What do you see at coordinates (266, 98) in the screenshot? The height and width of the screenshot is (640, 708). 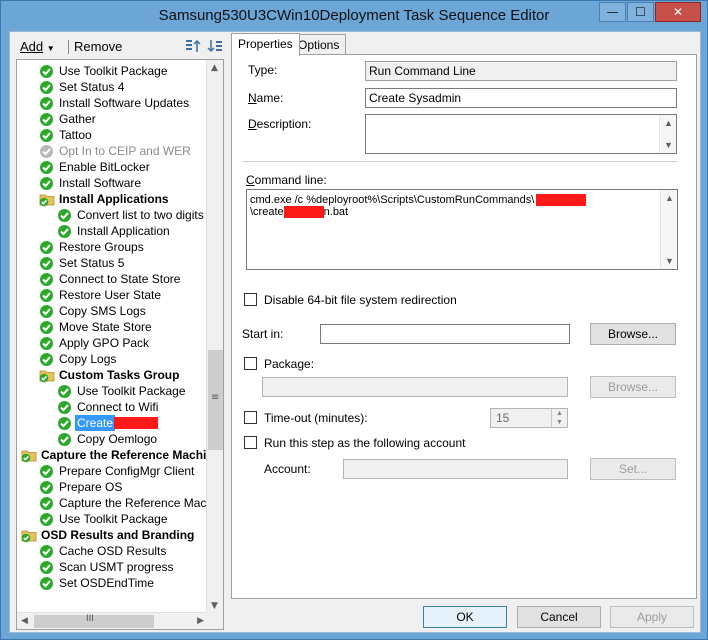 I see `name-label: Name:` at bounding box center [266, 98].